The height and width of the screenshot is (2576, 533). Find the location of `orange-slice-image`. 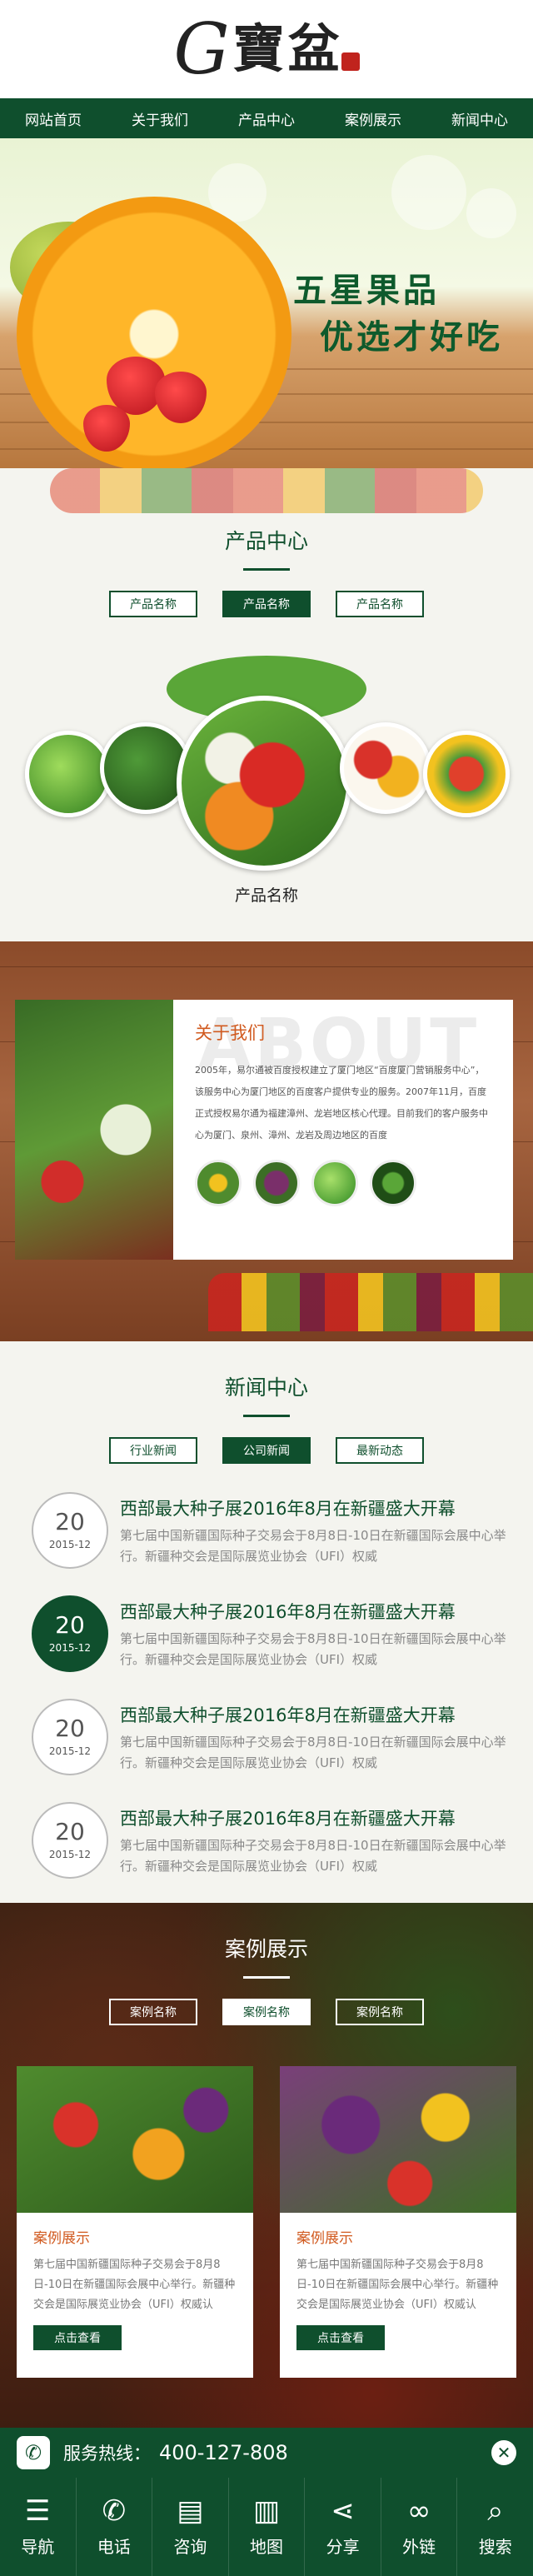

orange-slice-image is located at coordinates (154, 332).